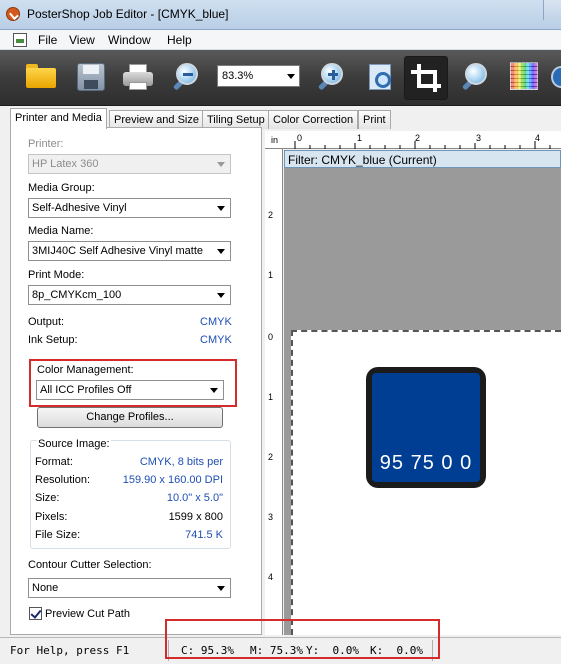  What do you see at coordinates (413, 140) in the screenshot?
I see `horizontal-ruler` at bounding box center [413, 140].